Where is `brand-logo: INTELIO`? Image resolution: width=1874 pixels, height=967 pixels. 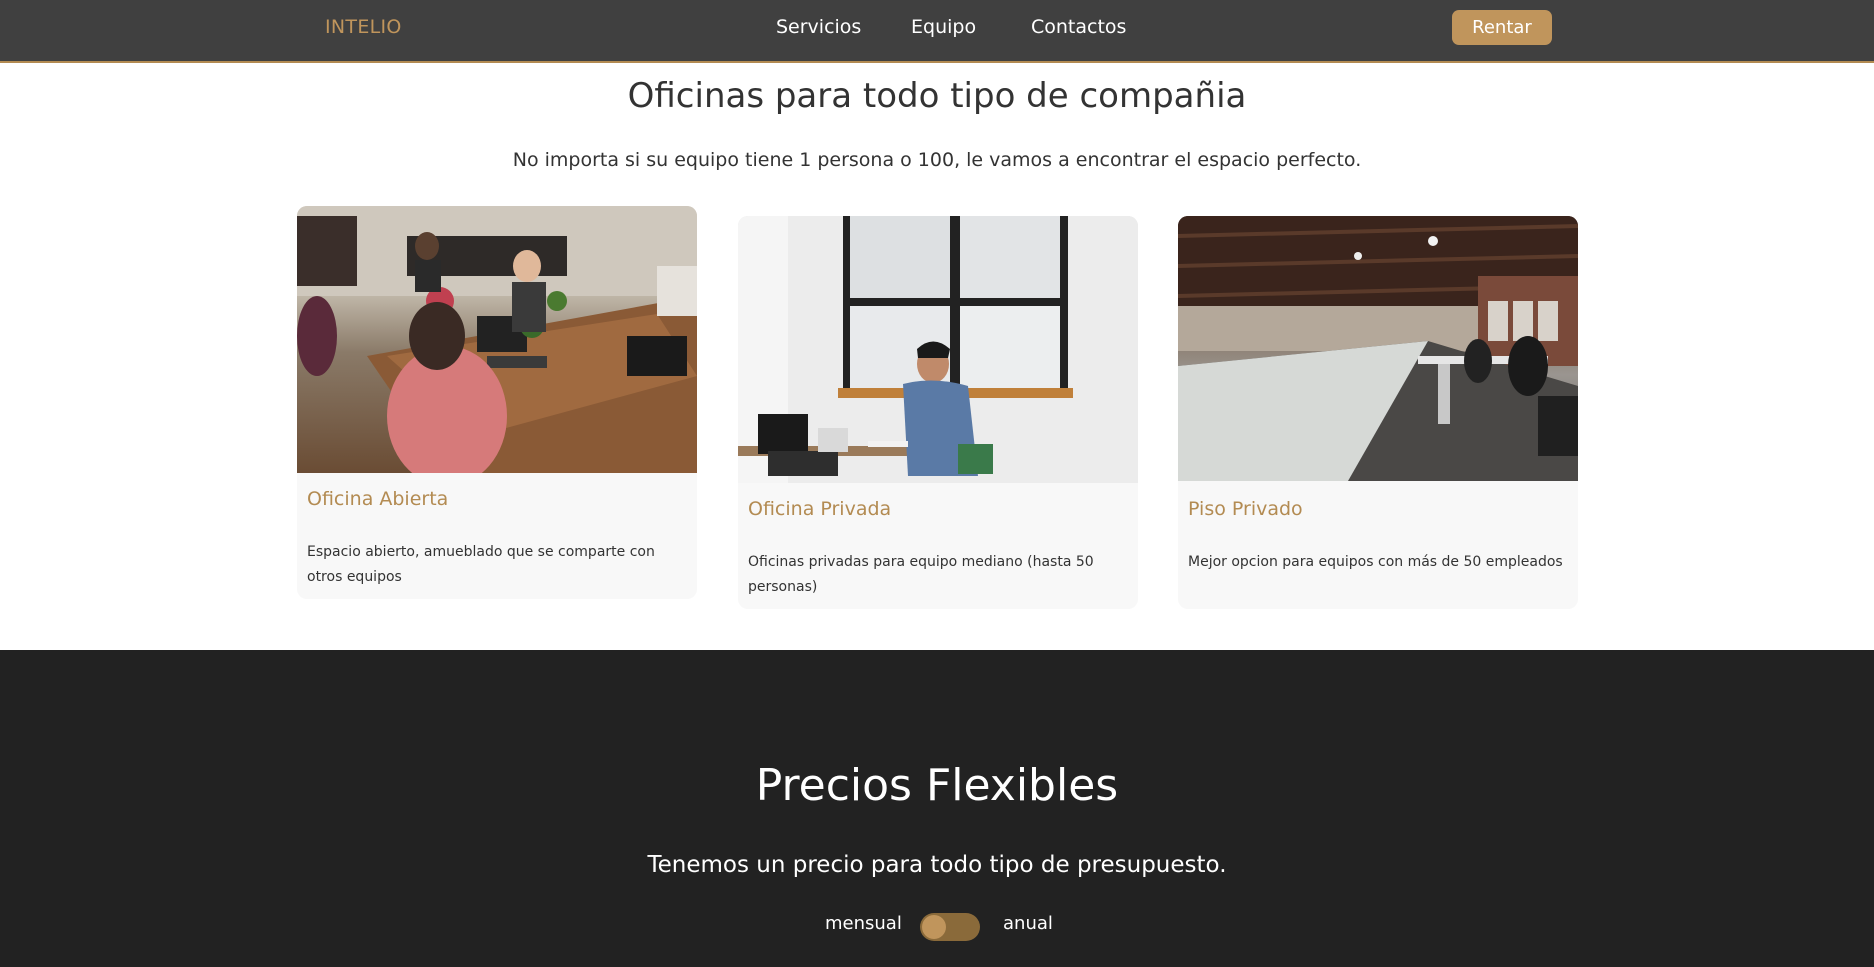 brand-logo: INTELIO is located at coordinates (363, 27).